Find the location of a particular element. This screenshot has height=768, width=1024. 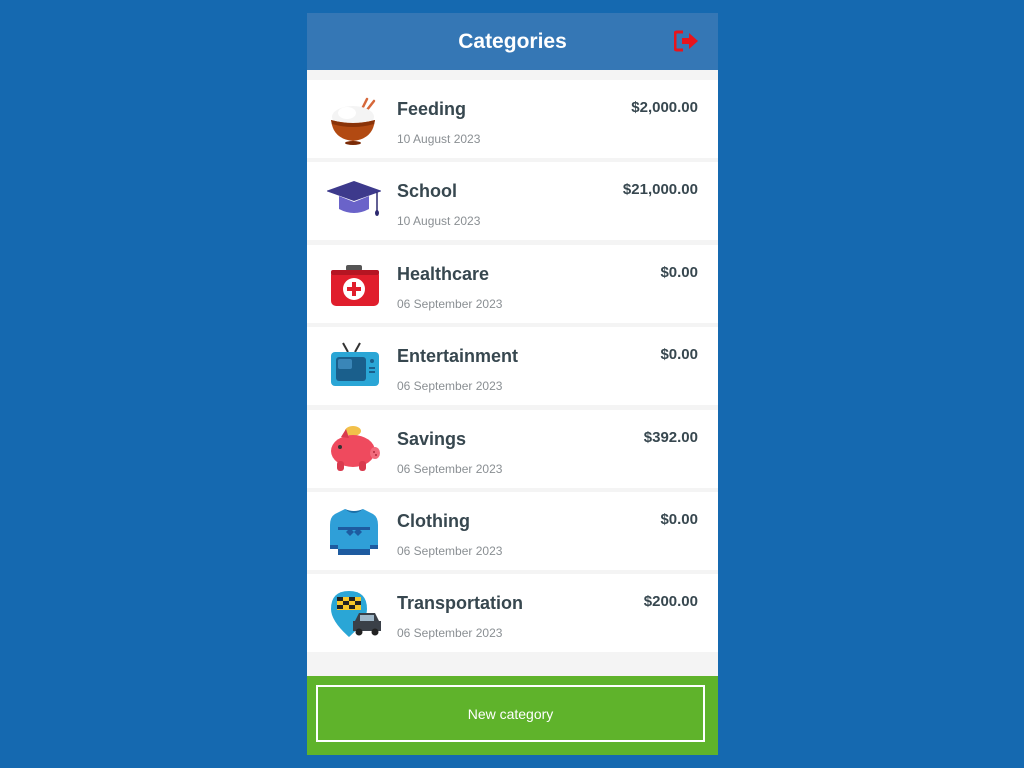

category-name: Entertainment is located at coordinates (458, 356).